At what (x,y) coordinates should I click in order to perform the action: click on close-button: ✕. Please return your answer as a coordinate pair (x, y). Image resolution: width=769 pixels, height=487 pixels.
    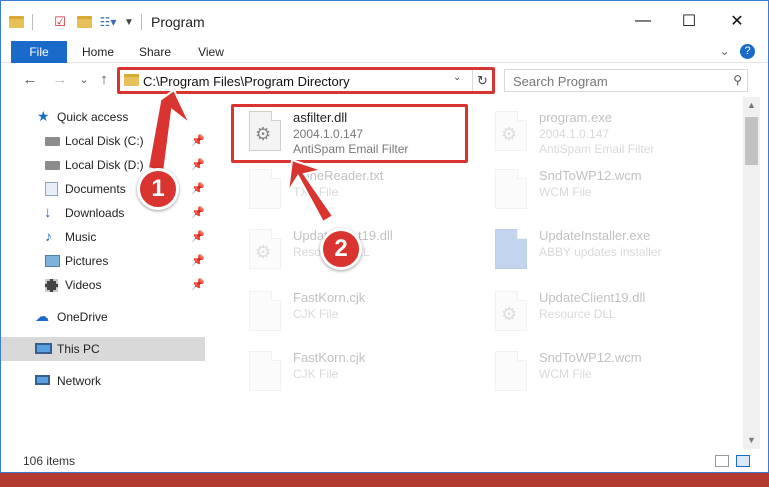
    Looking at the image, I should click on (737, 21).